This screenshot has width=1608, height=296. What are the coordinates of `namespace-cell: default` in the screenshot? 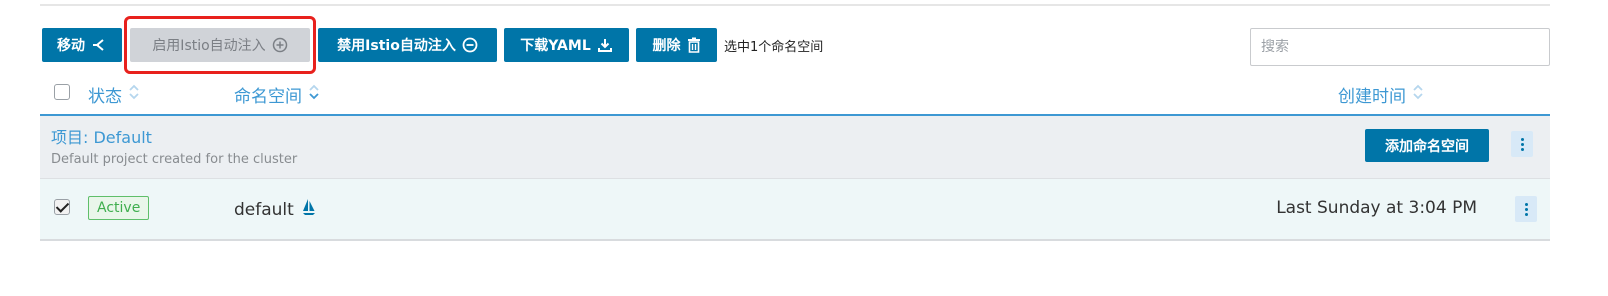 It's located at (275, 209).